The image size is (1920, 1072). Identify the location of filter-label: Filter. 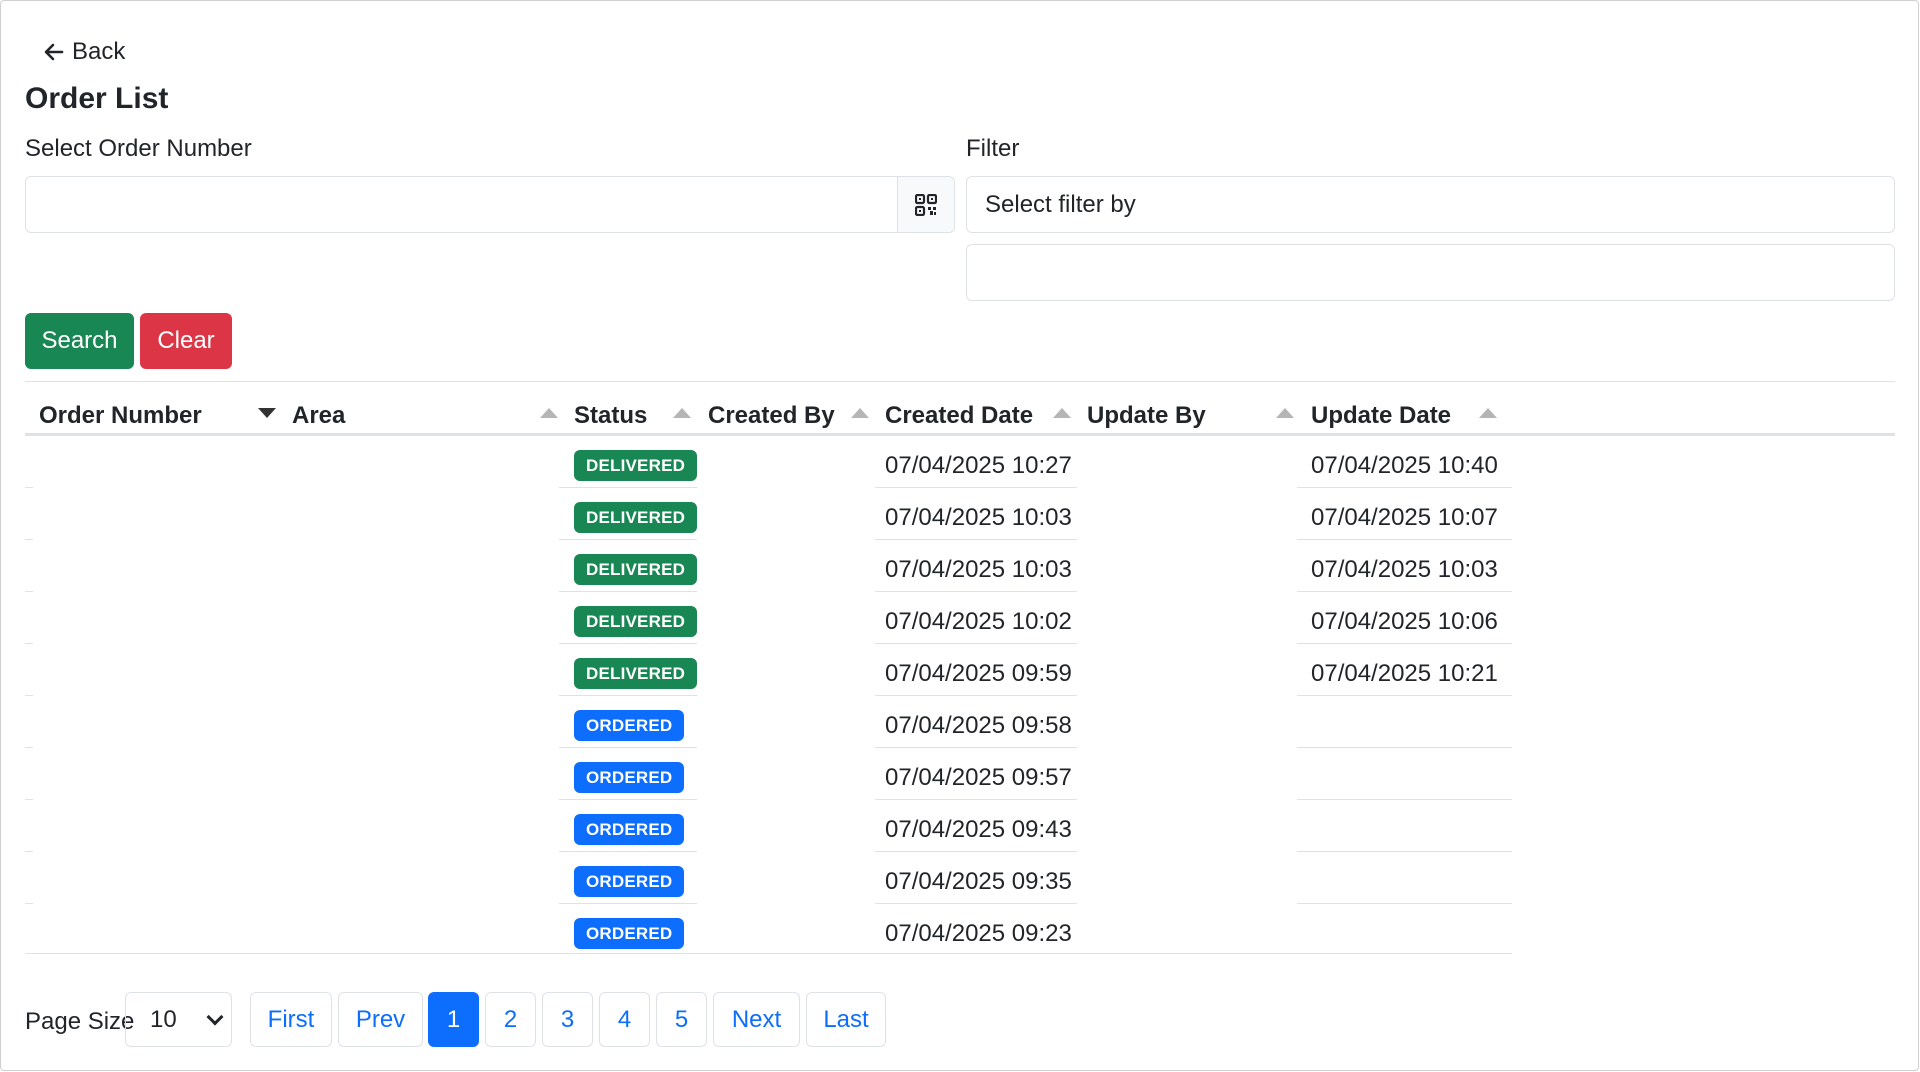
(993, 148).